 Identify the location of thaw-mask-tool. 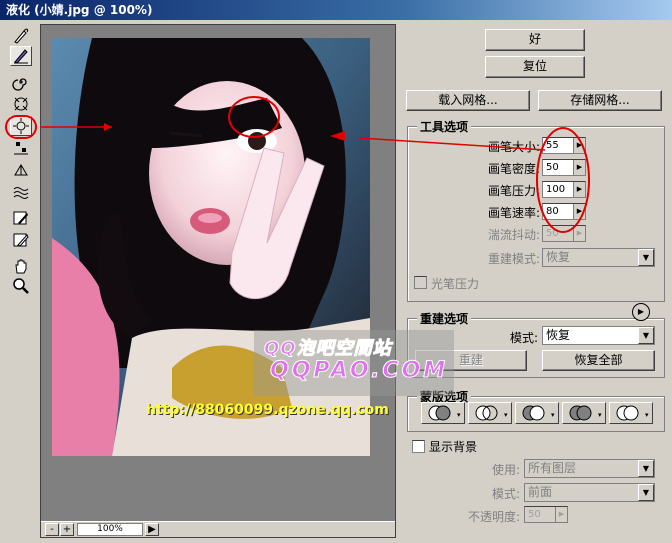
(21, 240).